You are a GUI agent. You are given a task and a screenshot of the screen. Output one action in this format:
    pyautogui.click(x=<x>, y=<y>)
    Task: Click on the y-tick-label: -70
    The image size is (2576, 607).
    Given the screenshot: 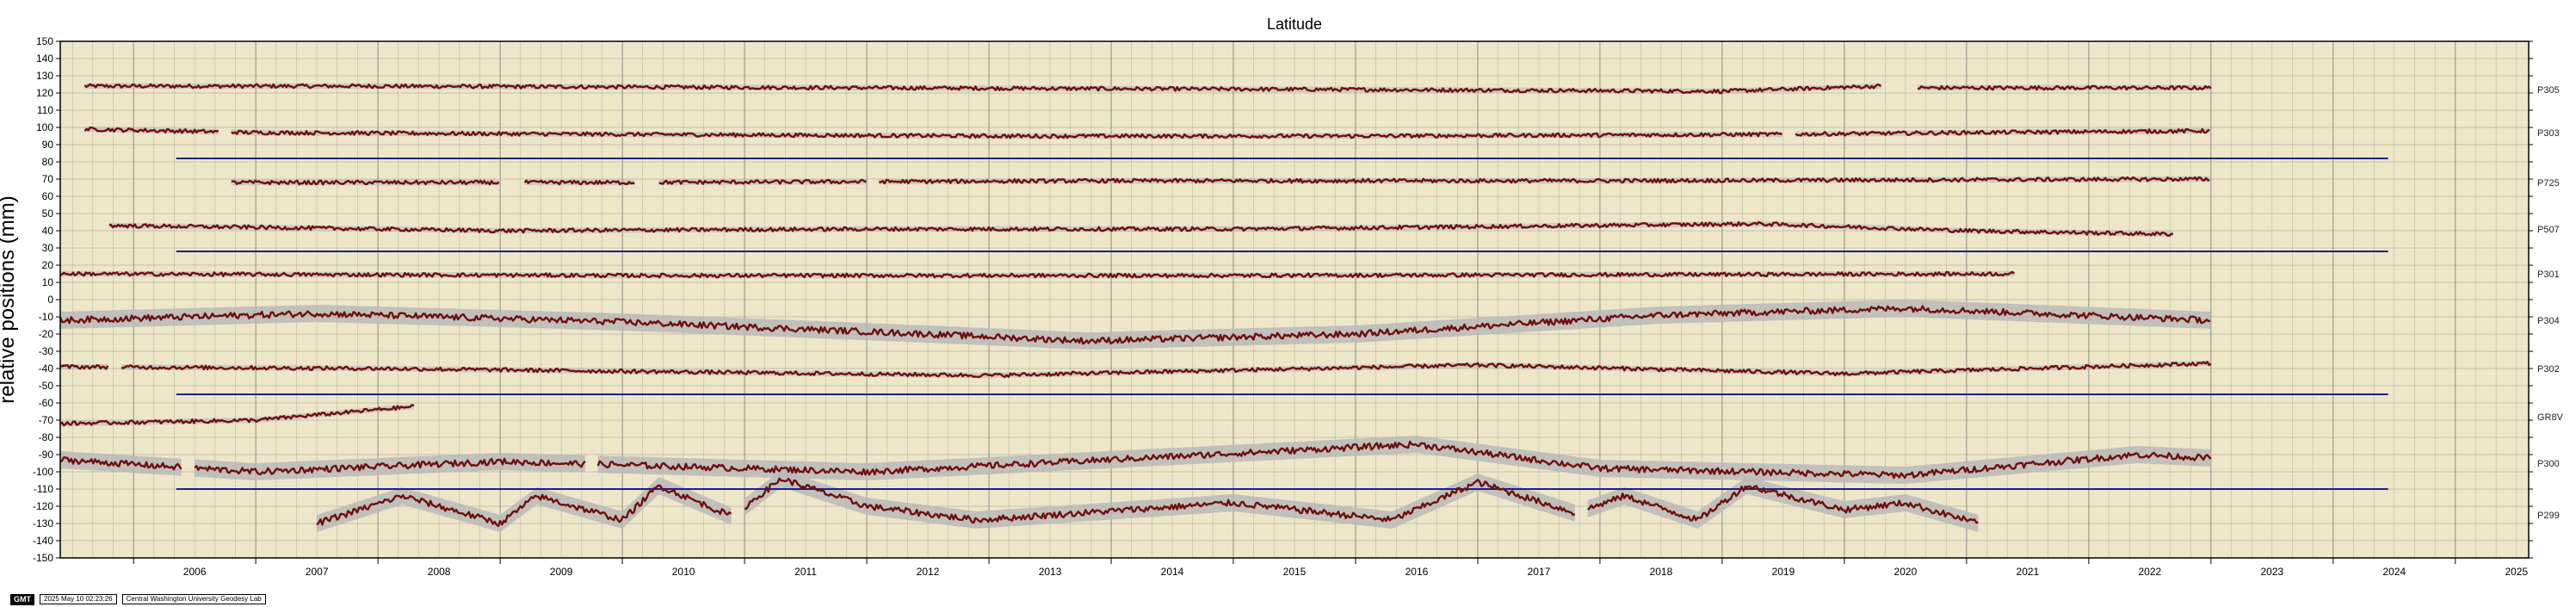 What is the action you would take?
    pyautogui.click(x=46, y=420)
    